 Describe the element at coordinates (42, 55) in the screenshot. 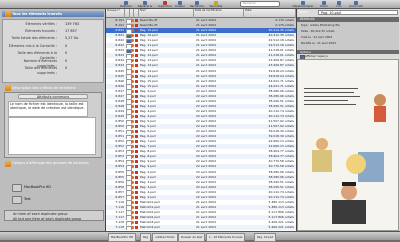

I see `stat-row: Taille des éléments à la Corbeille :0` at that location.